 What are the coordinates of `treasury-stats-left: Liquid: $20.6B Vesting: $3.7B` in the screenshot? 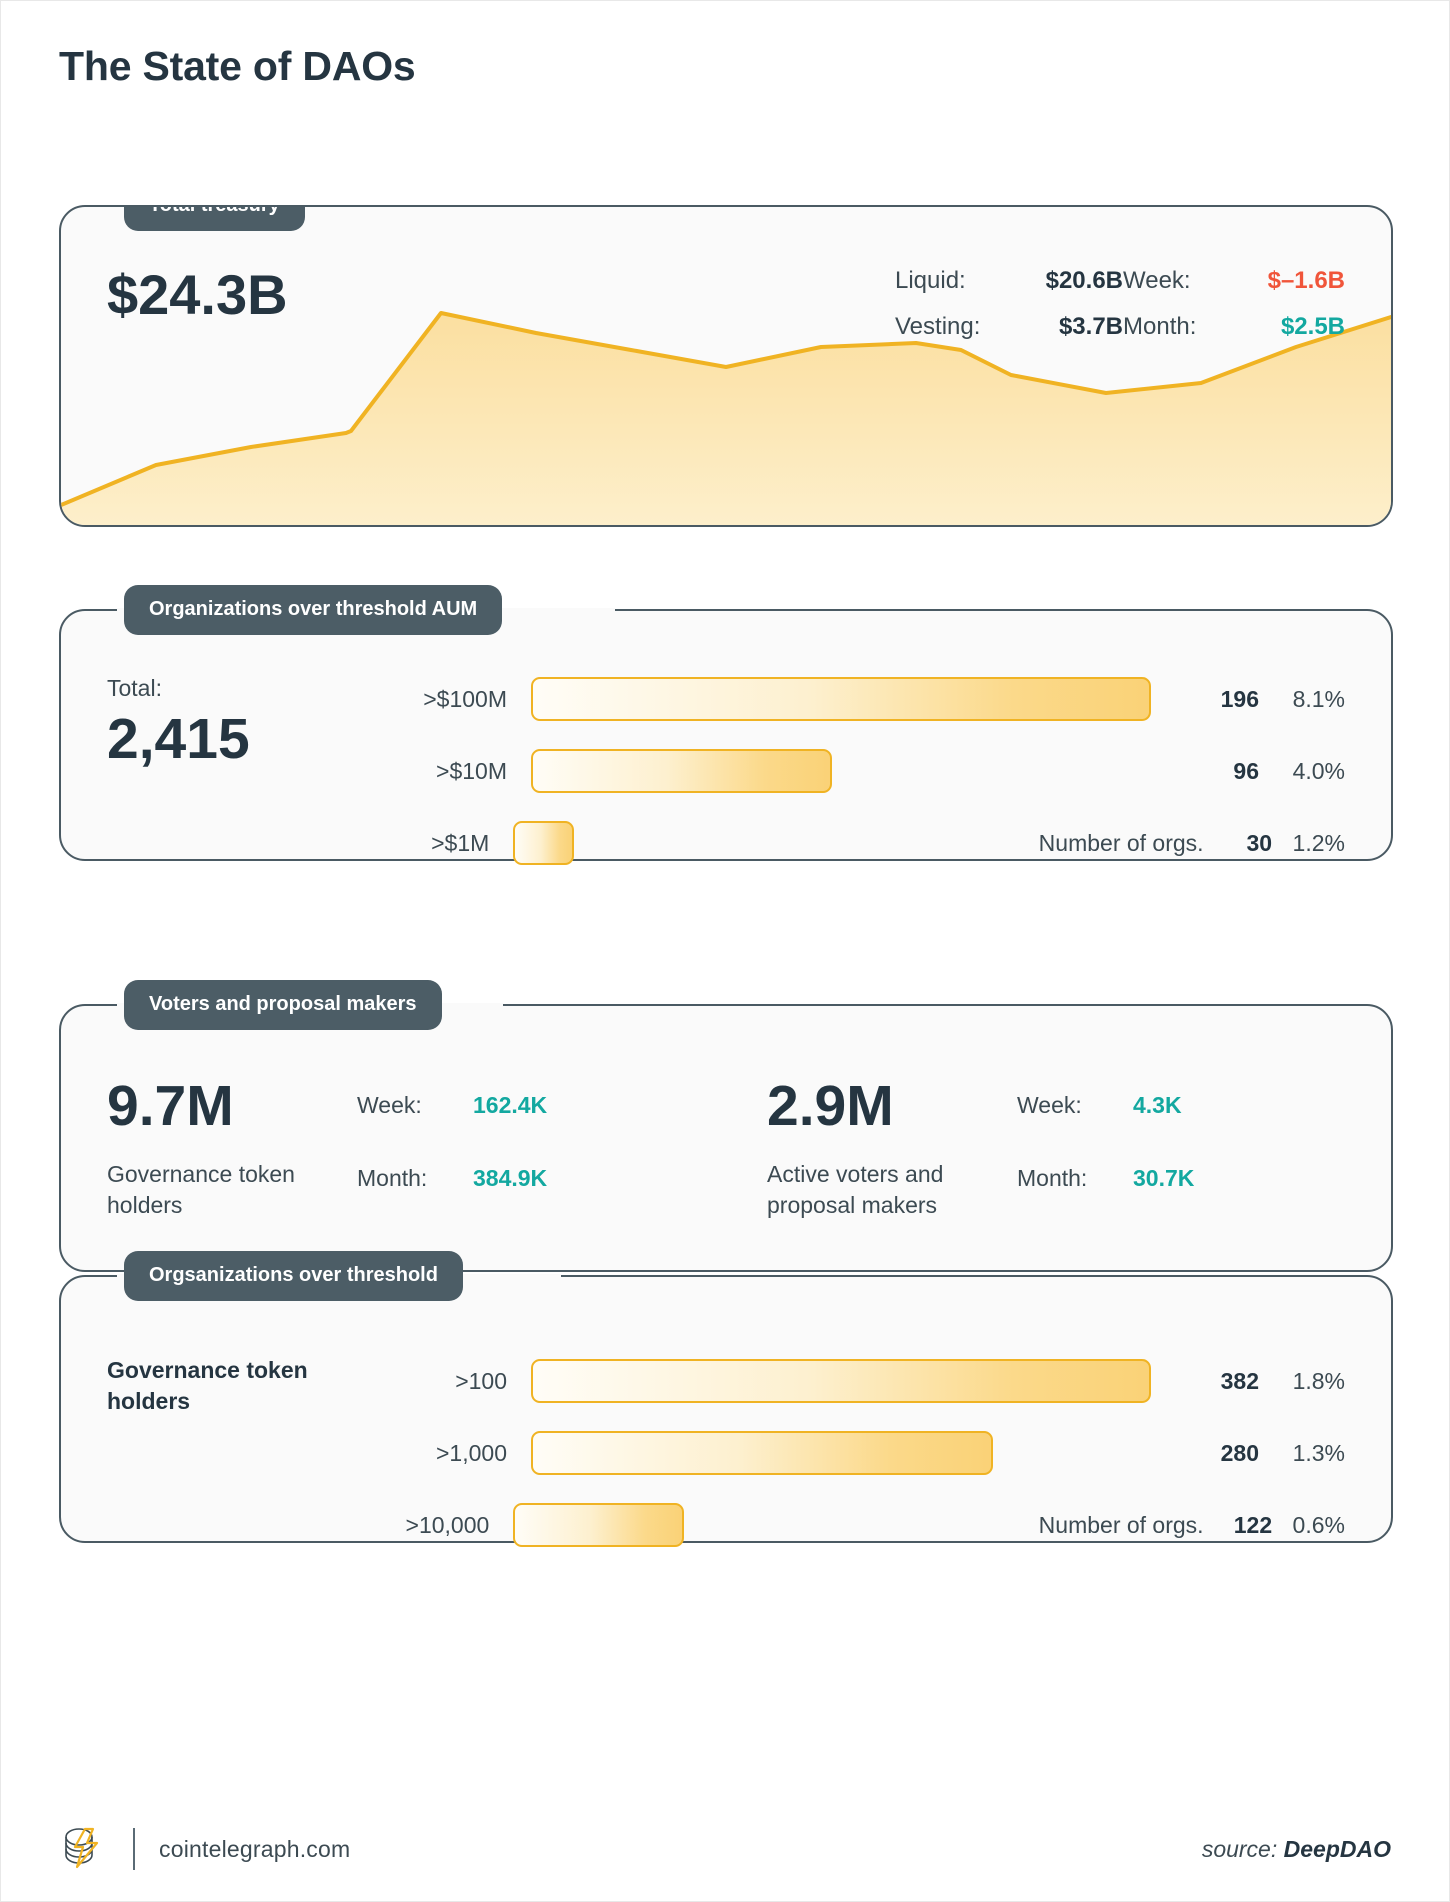 It's located at (1009, 304).